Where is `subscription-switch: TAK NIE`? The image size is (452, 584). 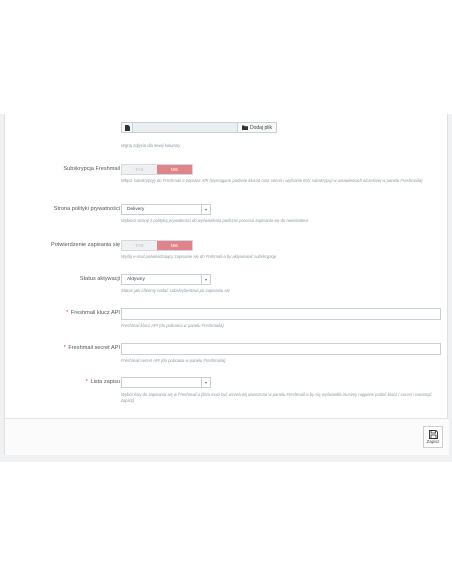 subscription-switch: TAK NIE is located at coordinates (157, 169).